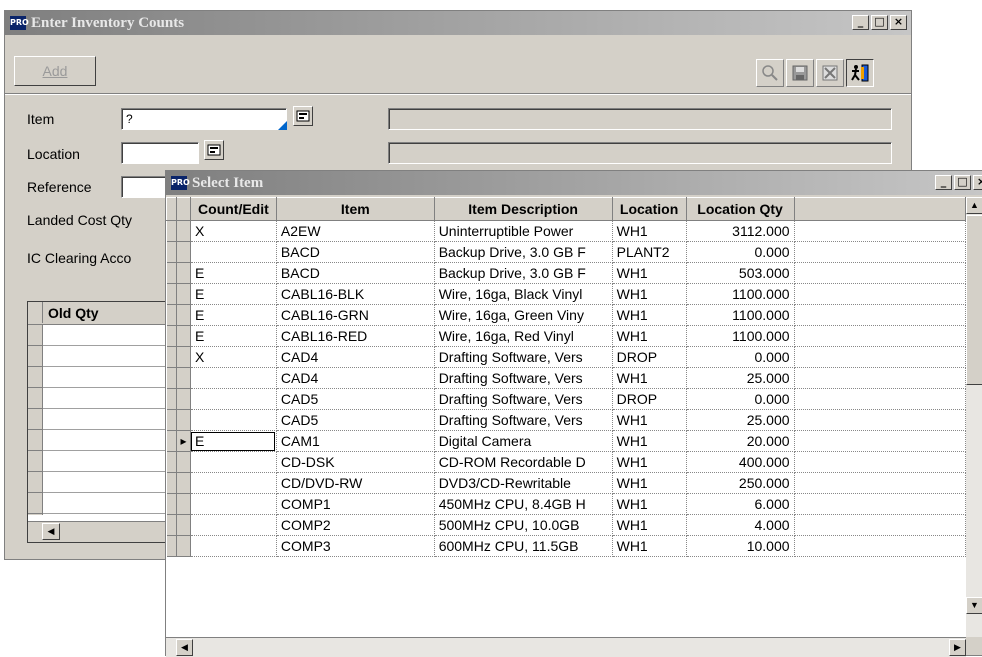 The width and height of the screenshot is (982, 657). I want to click on cell-location-qty: 6.000, so click(740, 504).